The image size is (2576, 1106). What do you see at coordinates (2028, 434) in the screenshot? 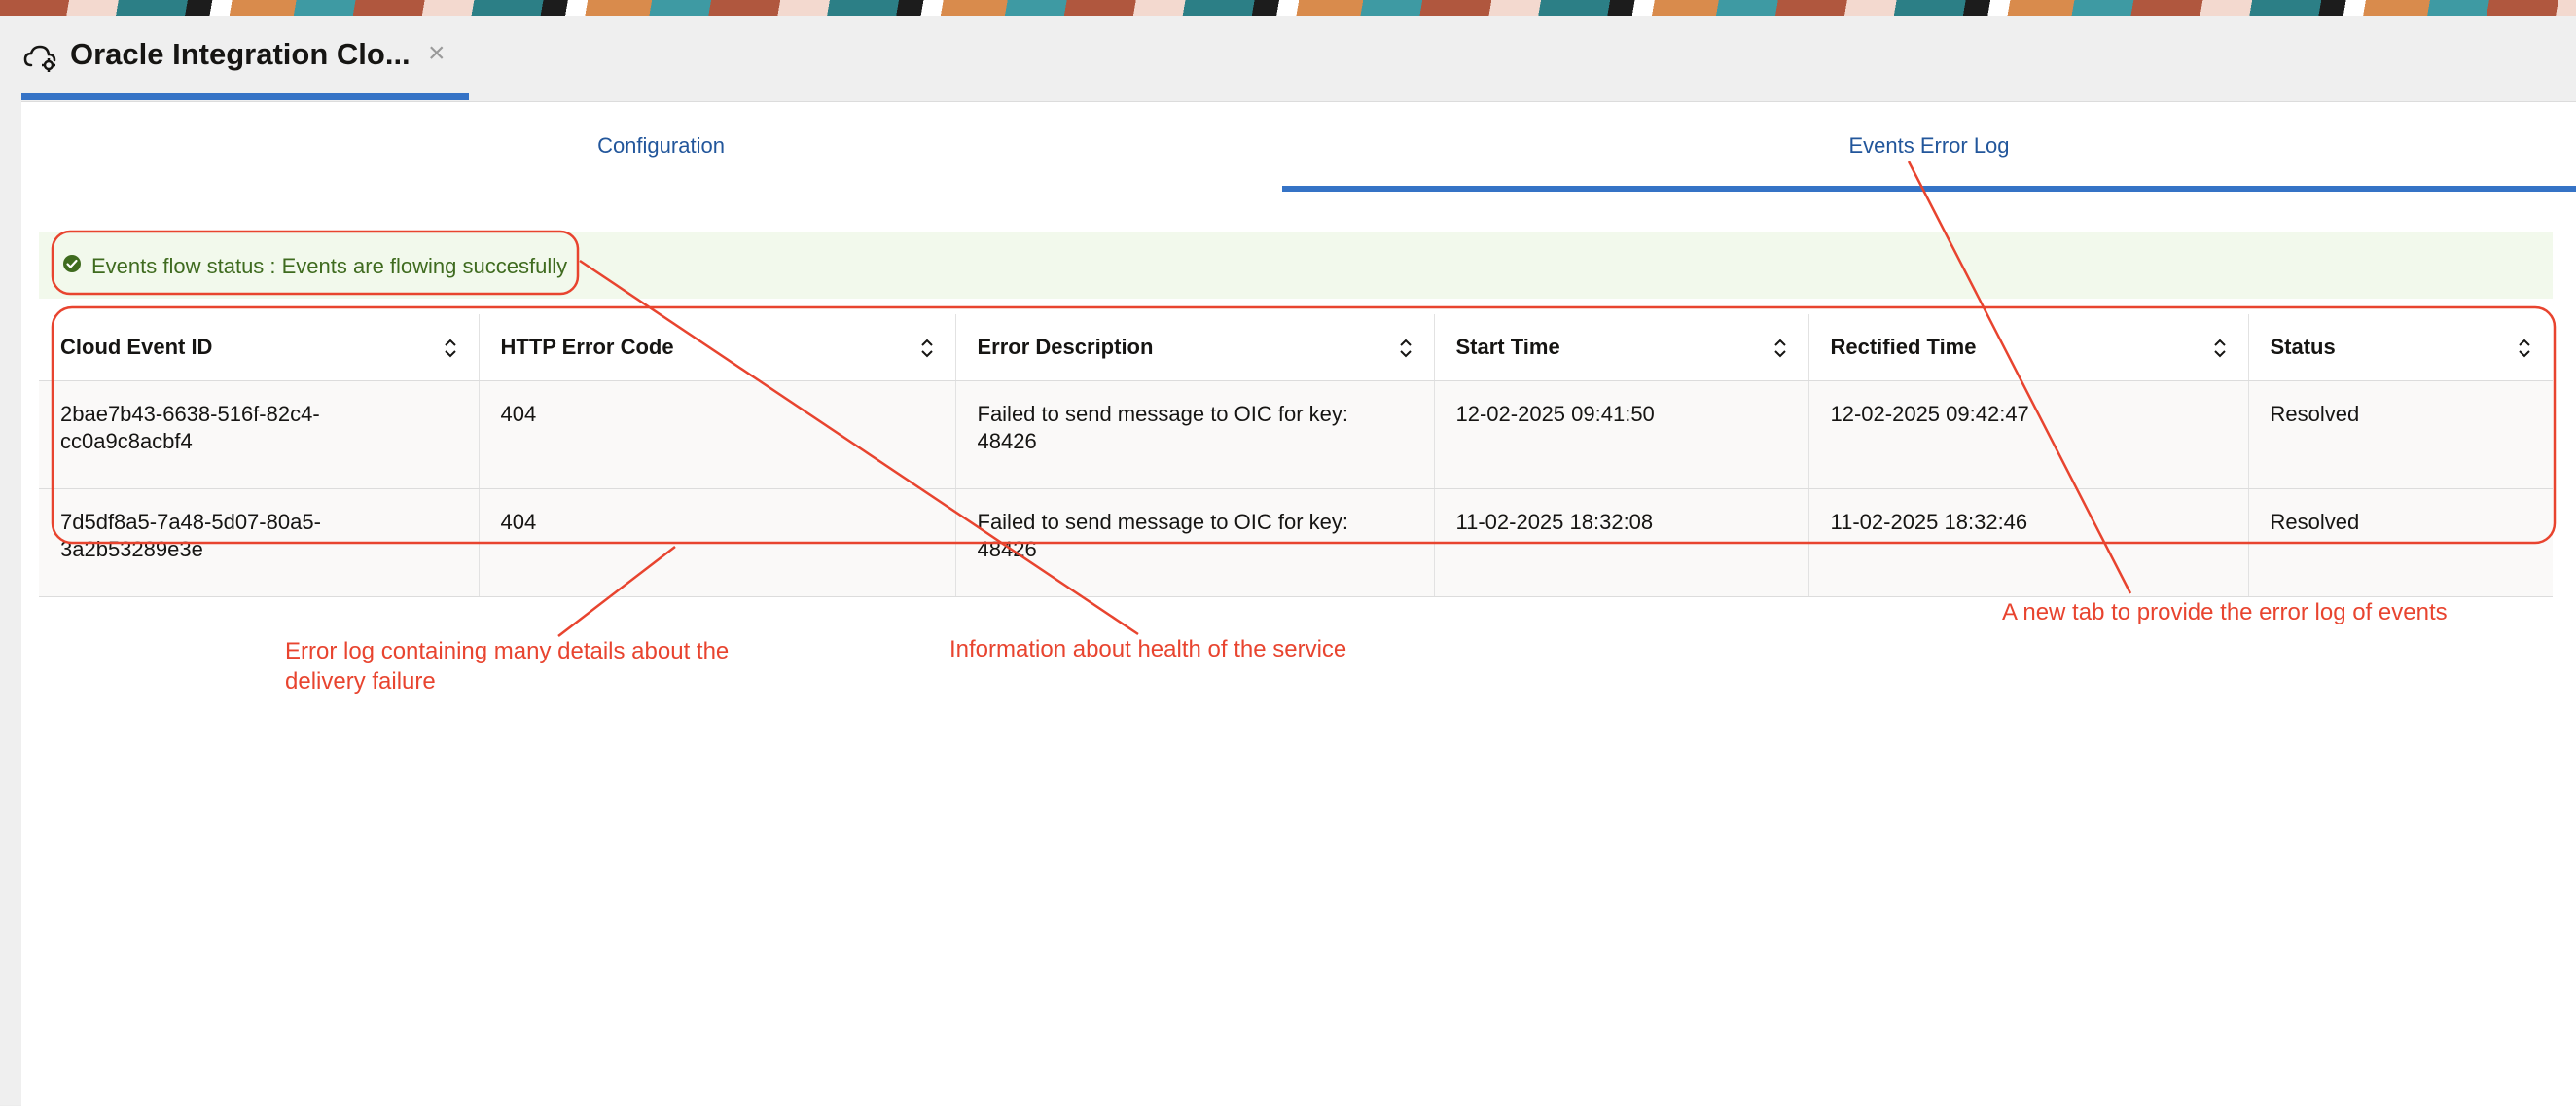
I see `cell-rectified-time: 12-02-2025 09:42:47` at bounding box center [2028, 434].